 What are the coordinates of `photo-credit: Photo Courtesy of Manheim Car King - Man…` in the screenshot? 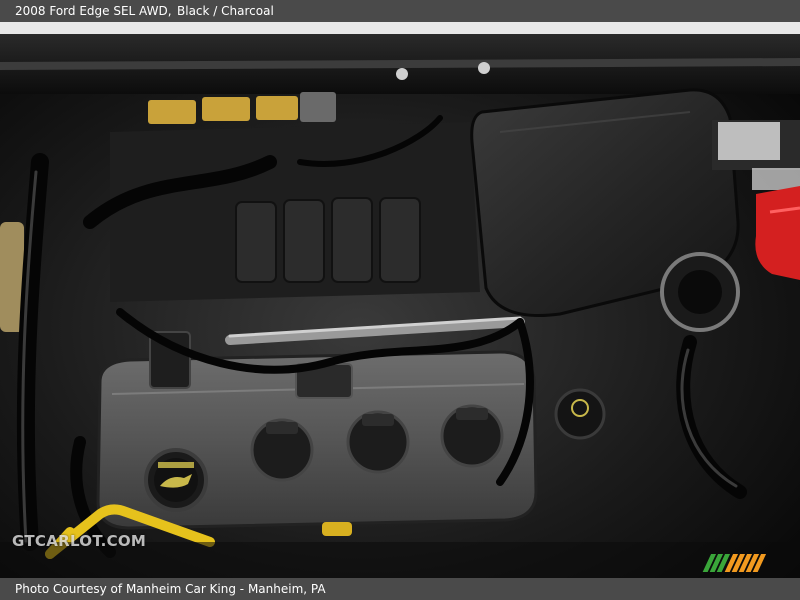 It's located at (170, 589).